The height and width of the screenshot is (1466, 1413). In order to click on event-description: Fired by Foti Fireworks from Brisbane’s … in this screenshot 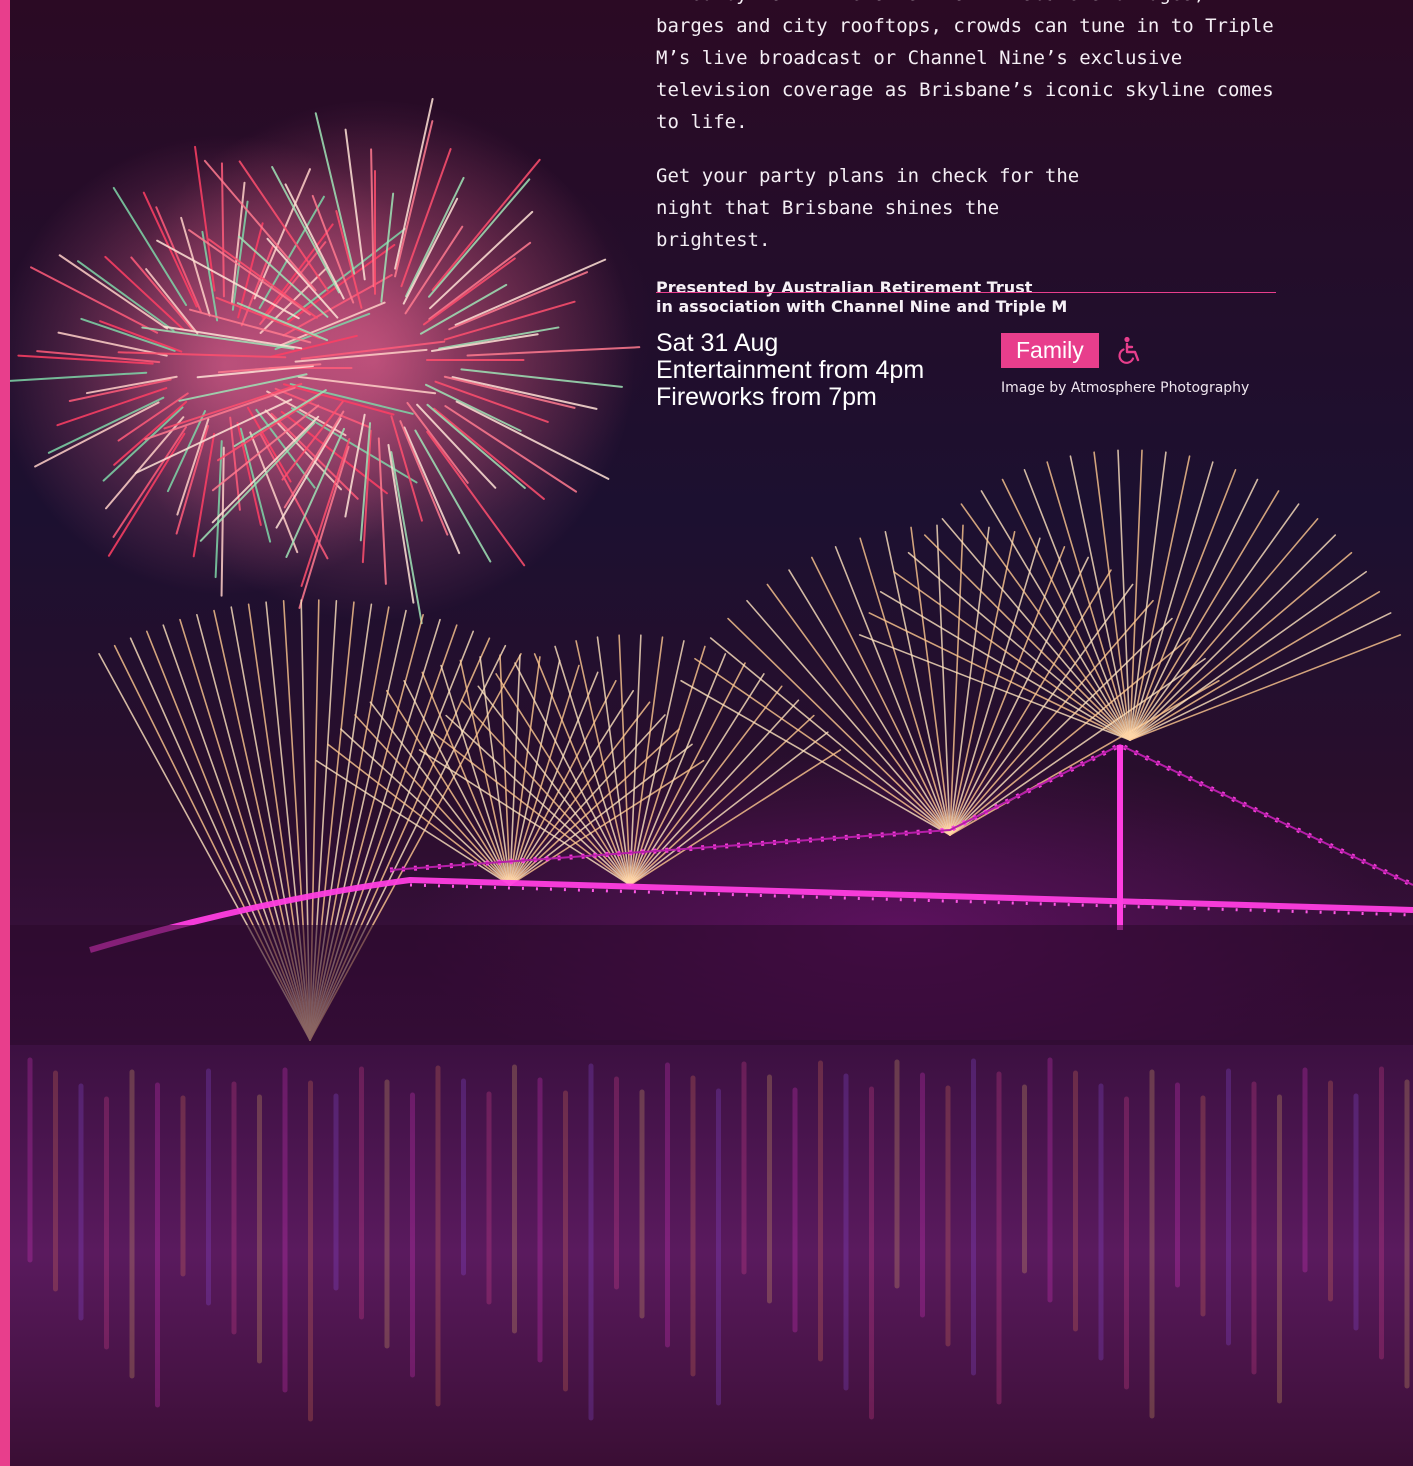, I will do `click(966, 158)`.